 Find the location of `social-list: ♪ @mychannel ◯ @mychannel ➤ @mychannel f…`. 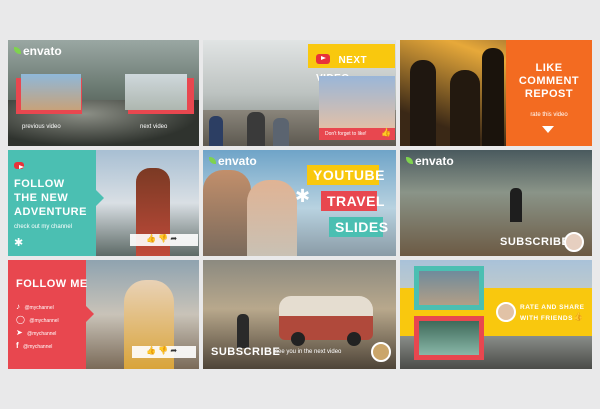

social-list: ♪ @mychannel ◯ @mychannel ➤ @mychannel f… is located at coordinates (49, 323).